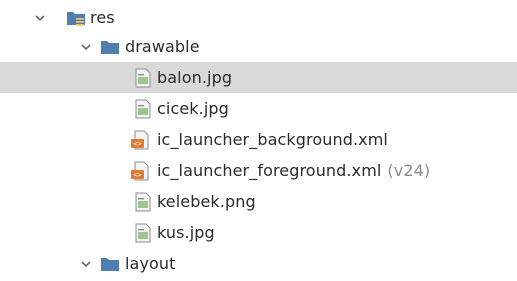  I want to click on tree-label: cicek.jpg, so click(193, 108).